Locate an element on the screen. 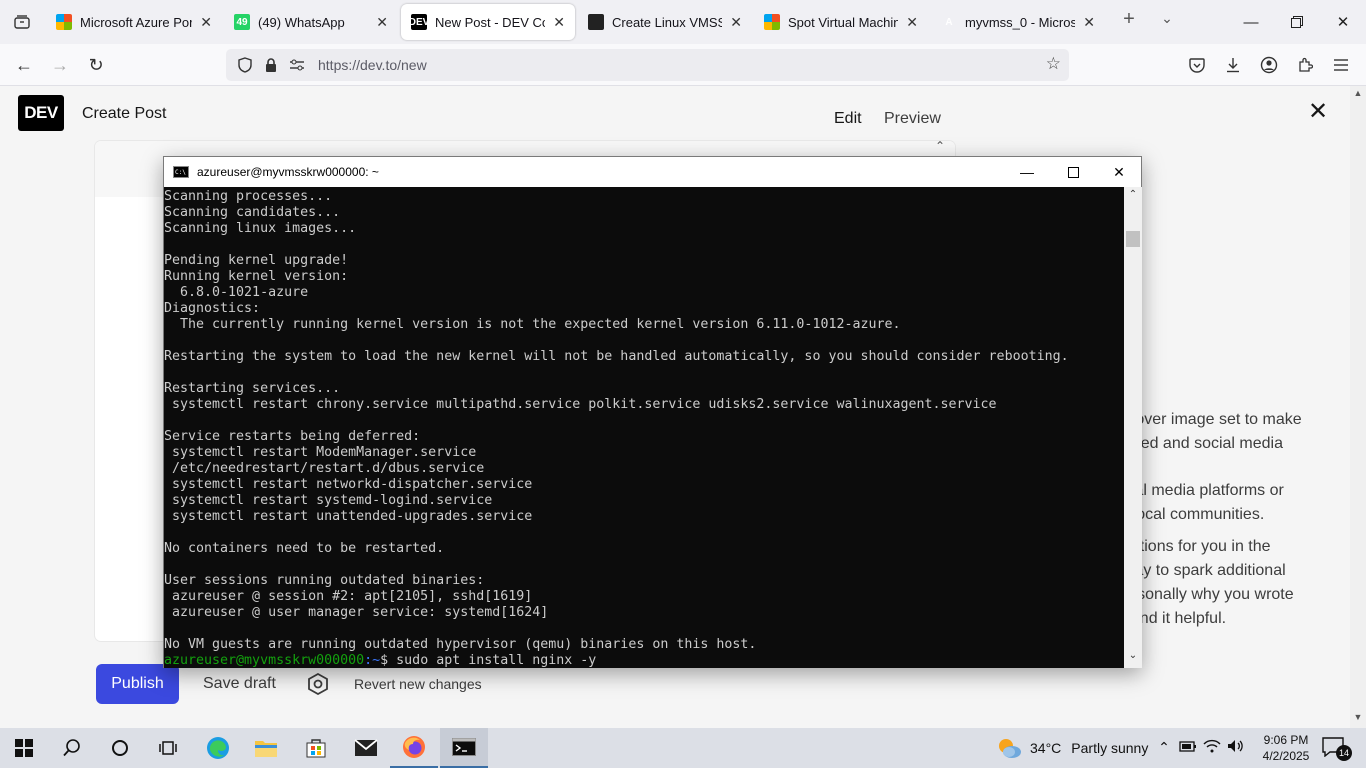 This screenshot has width=1366, height=768. page-title: Create Post is located at coordinates (124, 113).